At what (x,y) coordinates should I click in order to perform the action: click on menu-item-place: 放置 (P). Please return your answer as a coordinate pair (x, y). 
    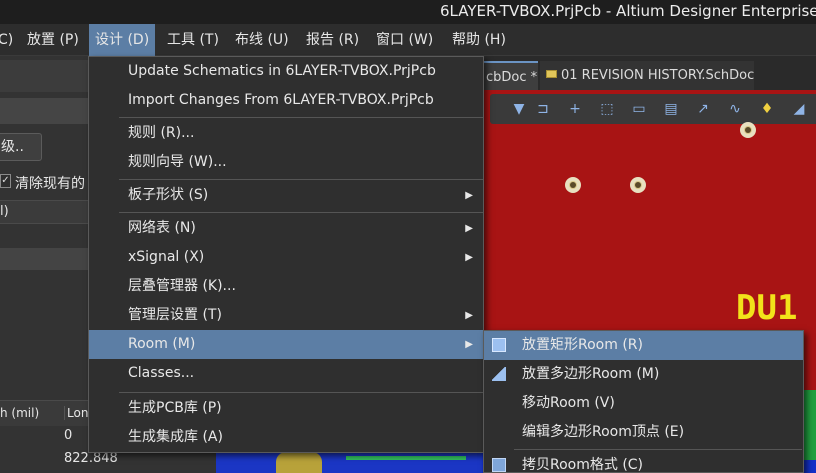
    Looking at the image, I should click on (53, 40).